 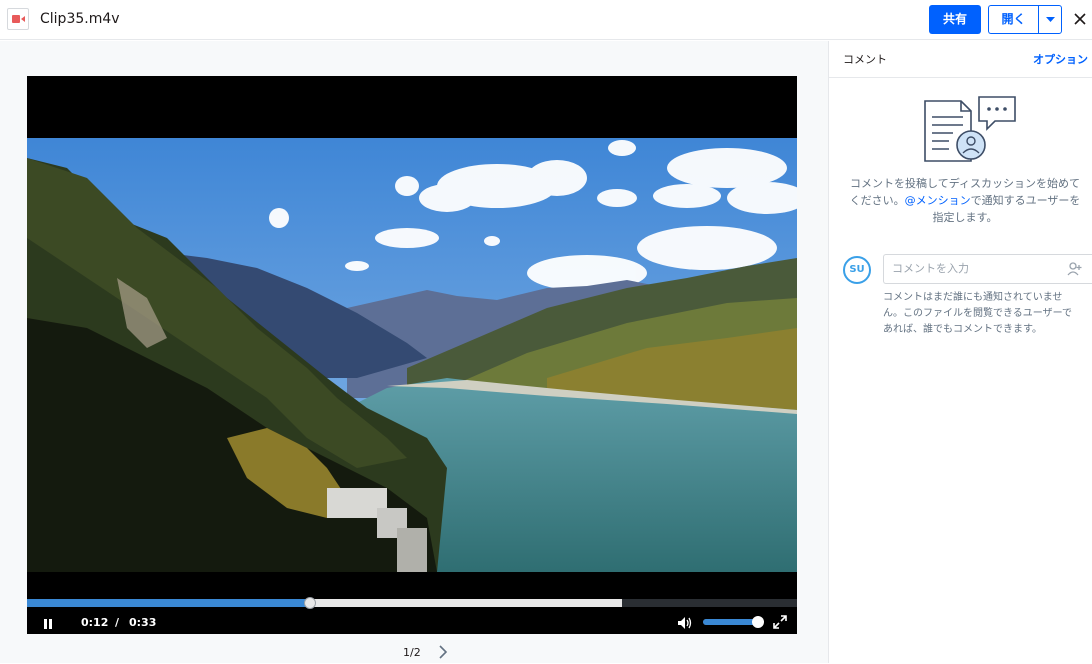 I want to click on video-file-icon, so click(x=18, y=19).